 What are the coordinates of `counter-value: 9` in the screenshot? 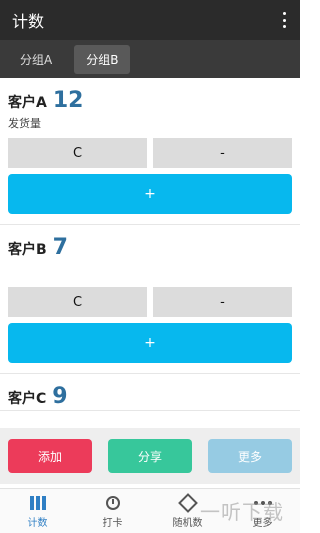 It's located at (60, 396).